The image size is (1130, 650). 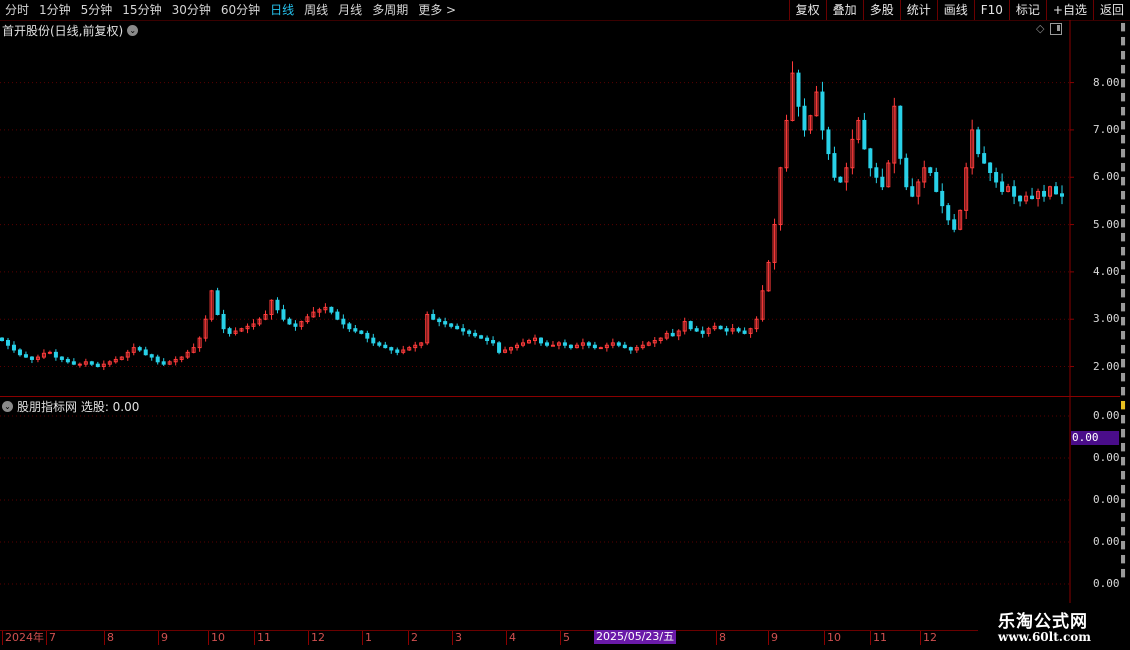 I want to click on indicator-title: 股朋指标网 选股: 0.00, so click(x=78, y=407).